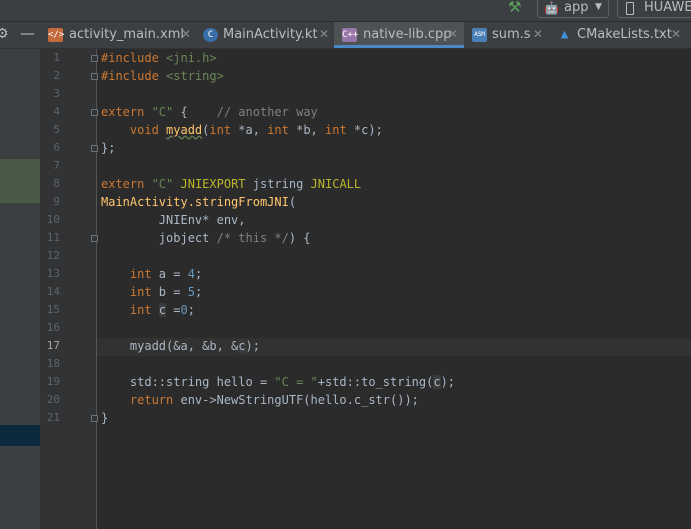 This screenshot has width=691, height=529. I want to click on tab-sum-s: ASM sum.s ✕, so click(508, 35).